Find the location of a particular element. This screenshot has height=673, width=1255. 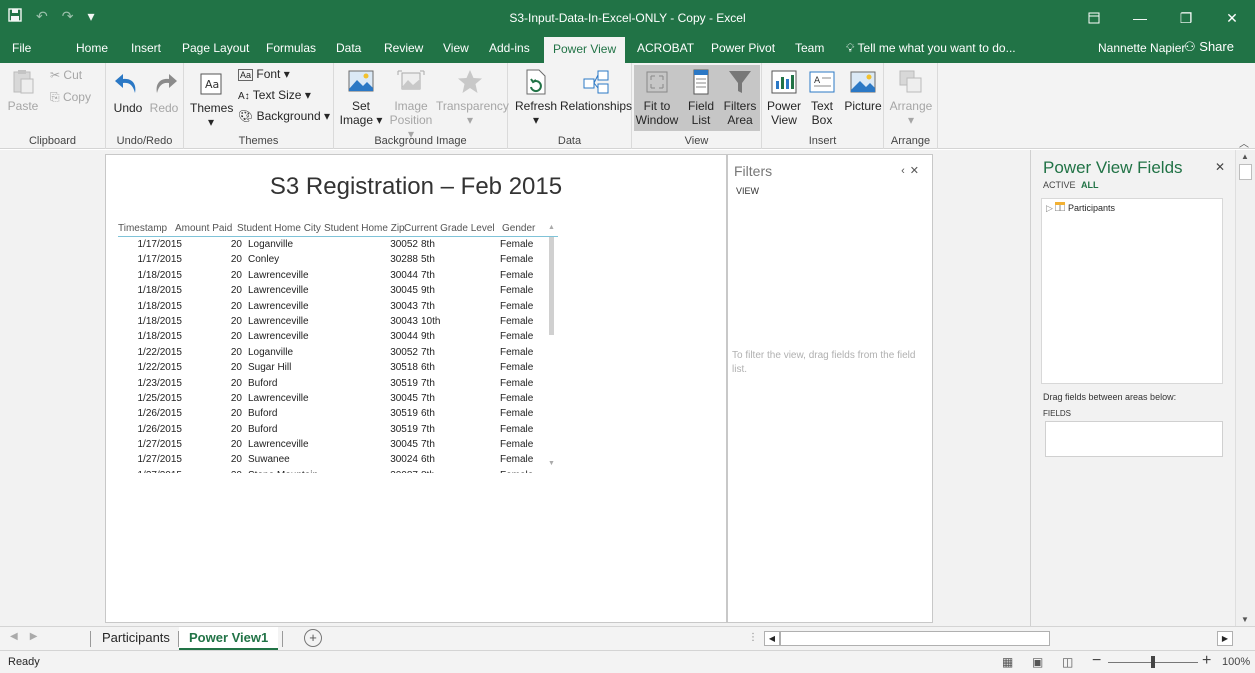

scroll-right-icon: ▶ is located at coordinates (1225, 638).